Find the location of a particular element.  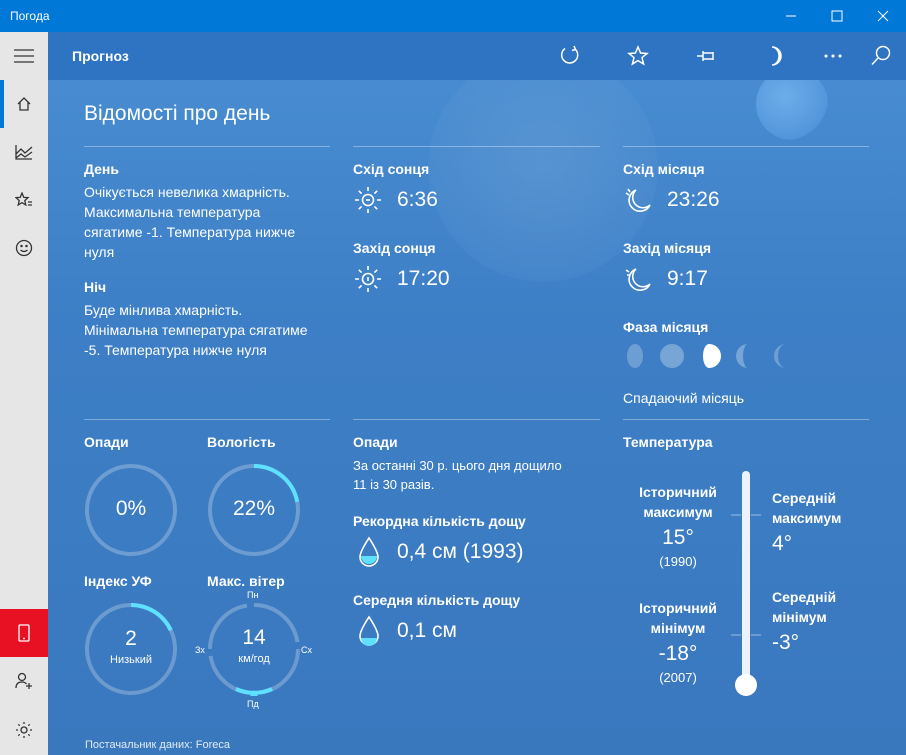

settings-icon is located at coordinates (24, 730).